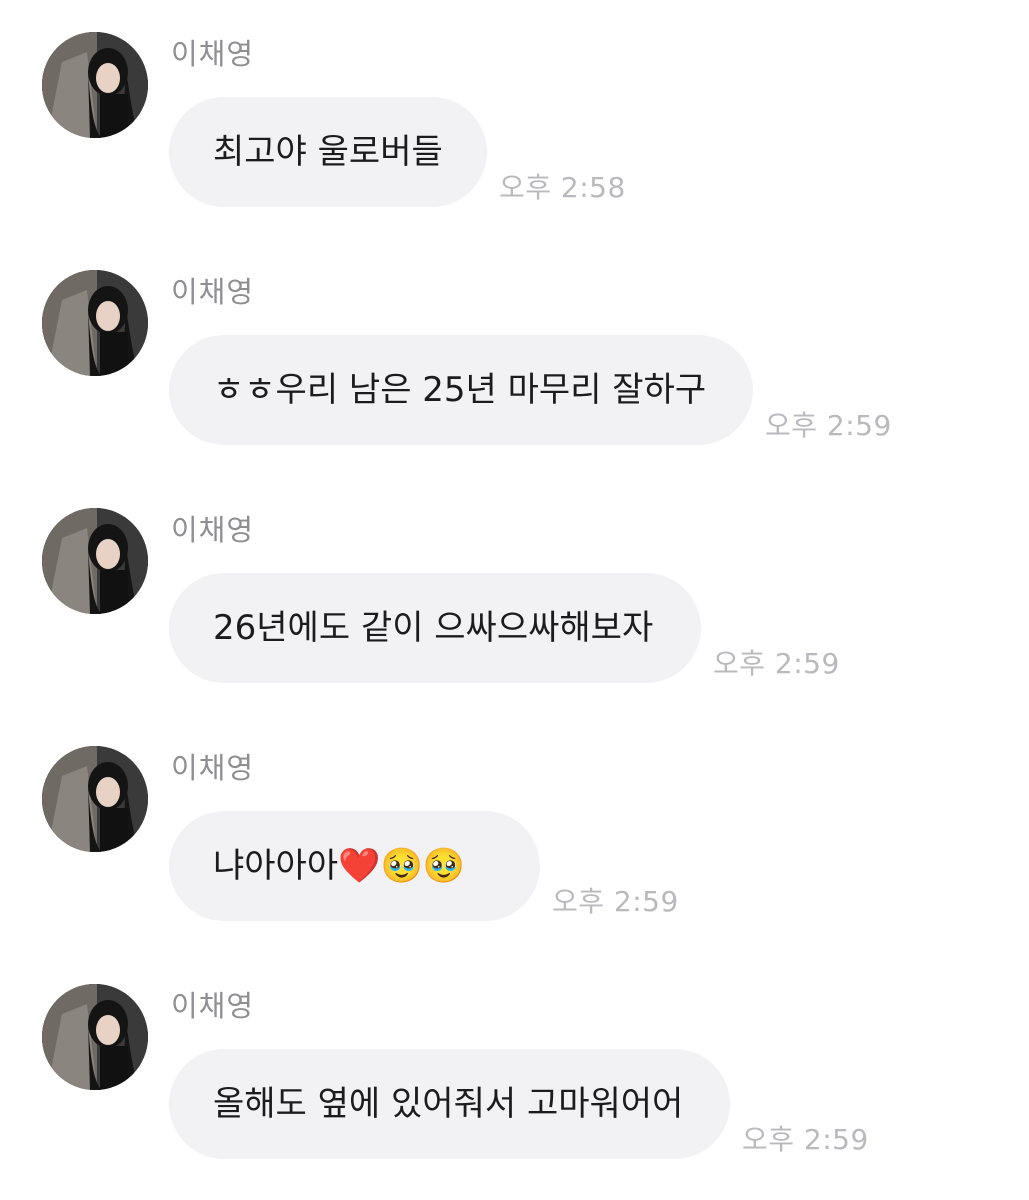  I want to click on message-bubble: 26년에도 같이 으싸으싸해보자, so click(435, 628).